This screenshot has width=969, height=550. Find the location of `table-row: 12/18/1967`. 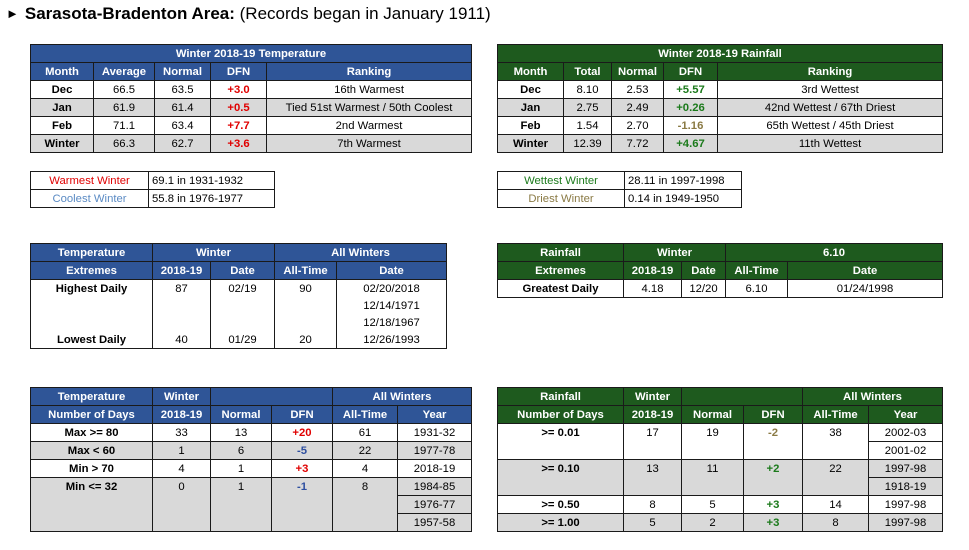

table-row: 12/18/1967 is located at coordinates (239, 322).